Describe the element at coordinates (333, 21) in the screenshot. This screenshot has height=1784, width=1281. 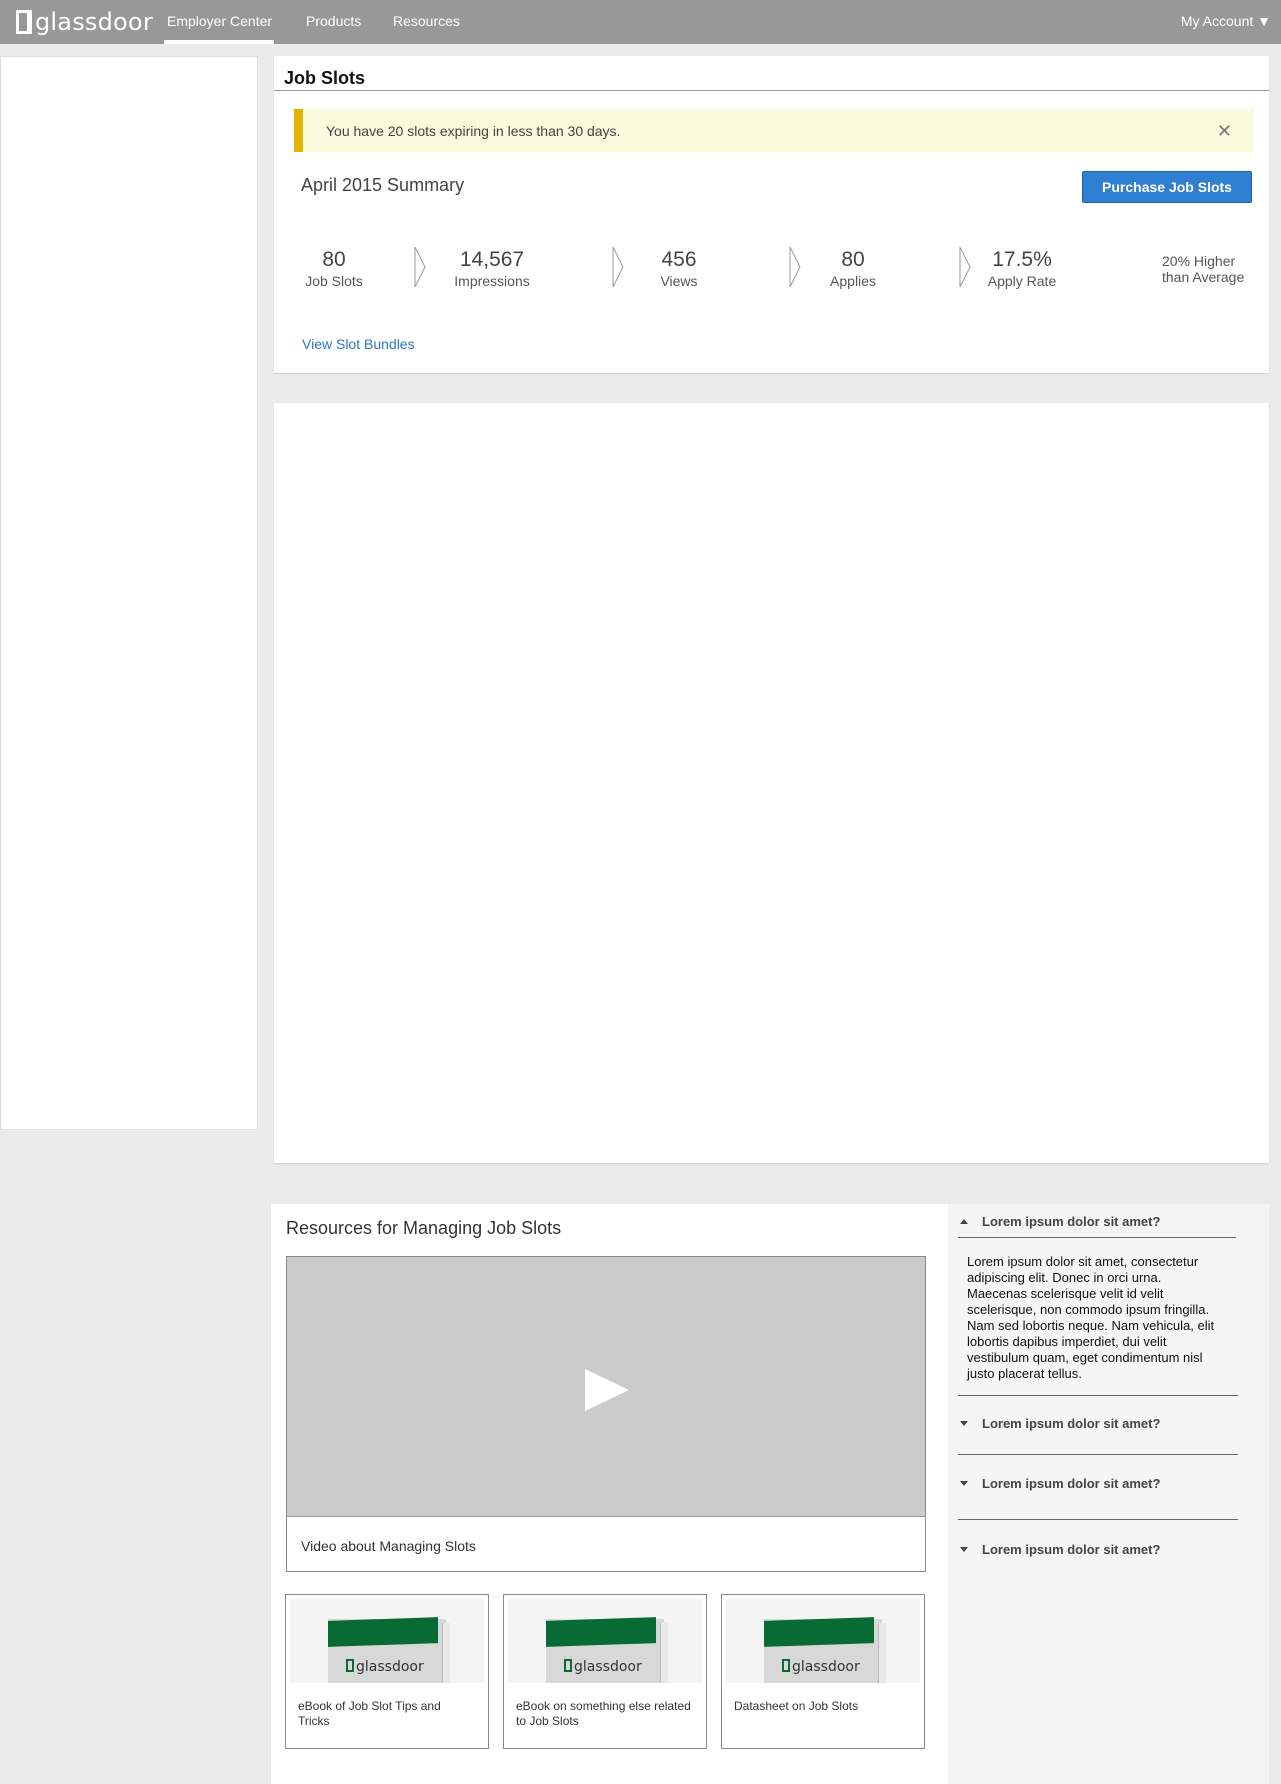
I see `nav-products: Products` at that location.